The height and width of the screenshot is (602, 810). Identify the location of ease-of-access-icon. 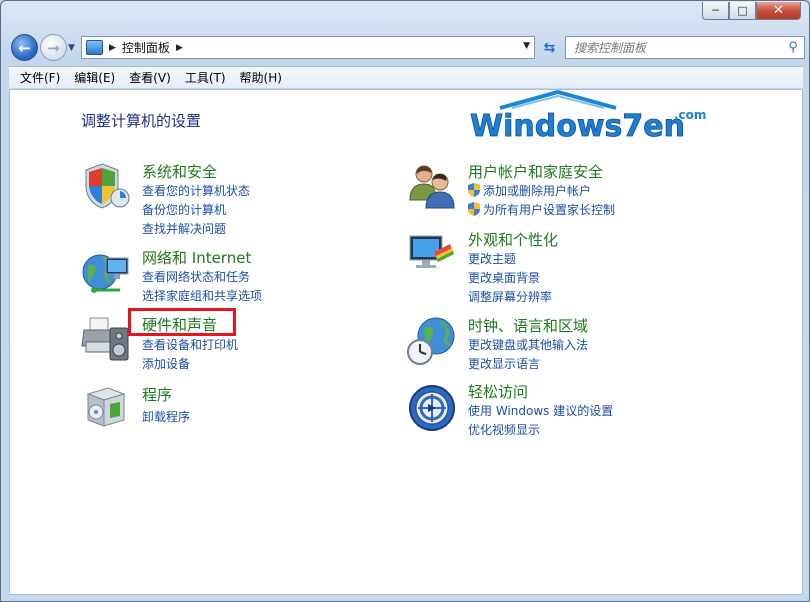
(432, 408).